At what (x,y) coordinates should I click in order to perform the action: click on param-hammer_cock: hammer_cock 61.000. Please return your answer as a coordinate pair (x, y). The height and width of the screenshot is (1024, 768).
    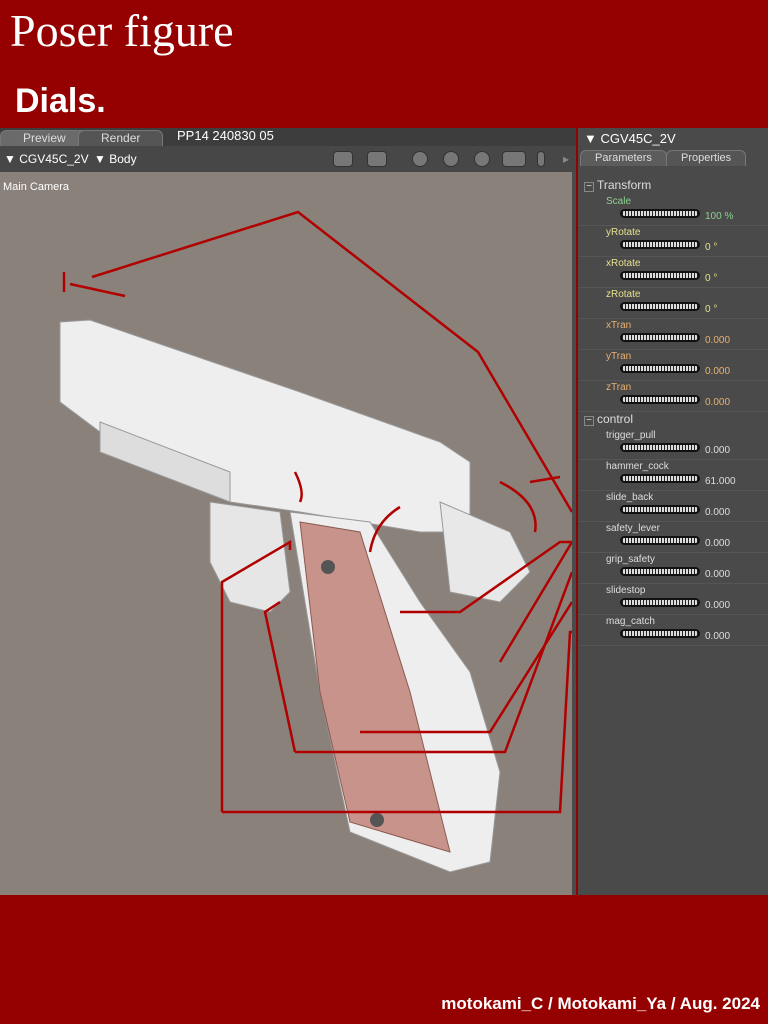
    Looking at the image, I should click on (673, 475).